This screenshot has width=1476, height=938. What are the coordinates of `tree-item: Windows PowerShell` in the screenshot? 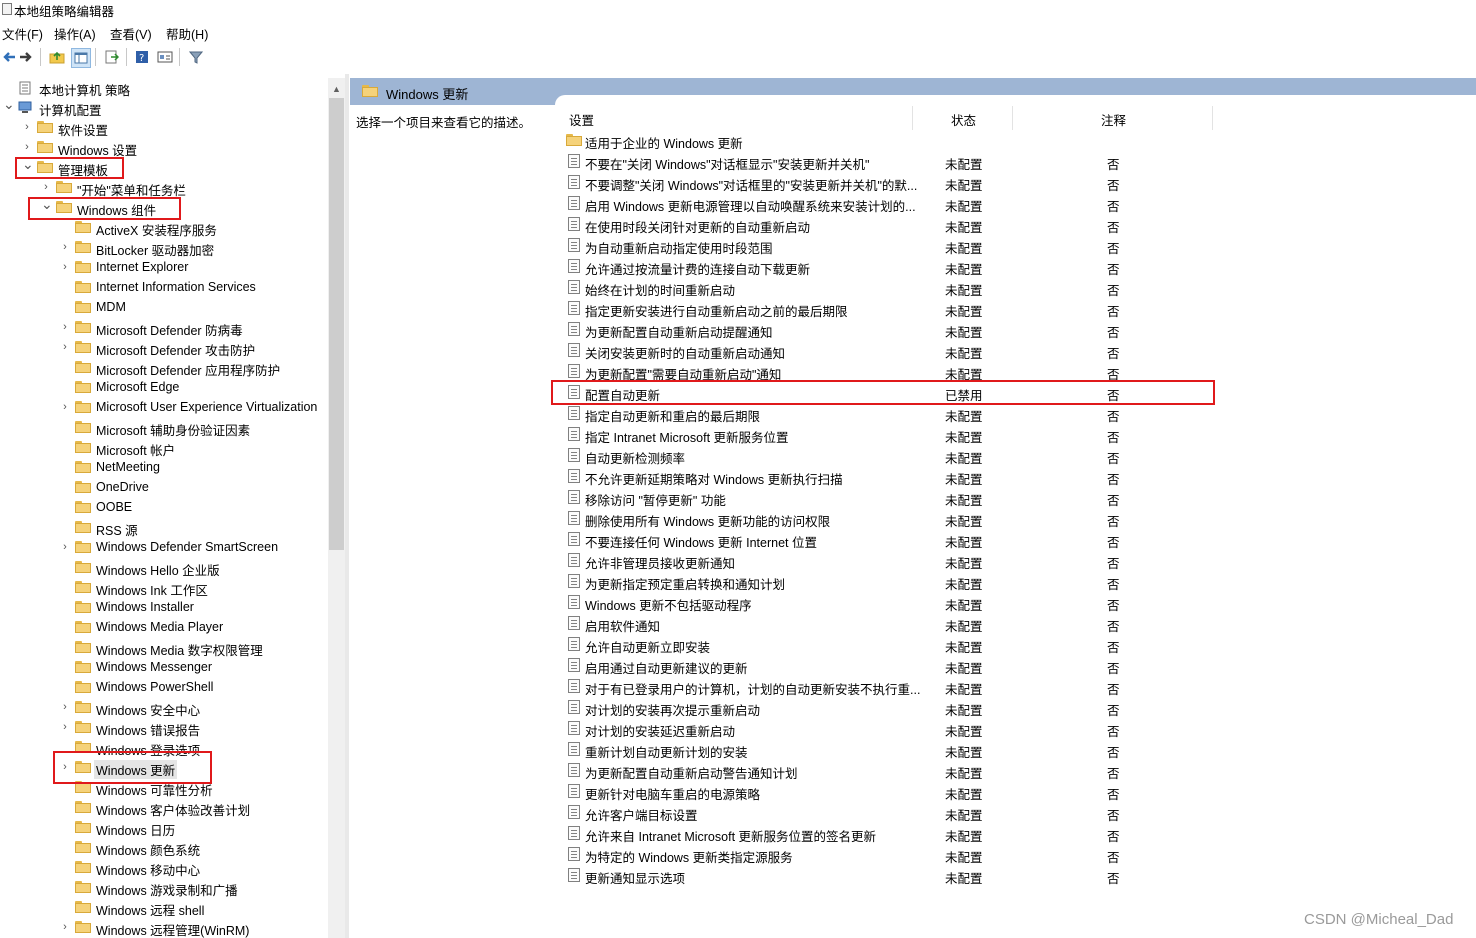 It's located at (164, 688).